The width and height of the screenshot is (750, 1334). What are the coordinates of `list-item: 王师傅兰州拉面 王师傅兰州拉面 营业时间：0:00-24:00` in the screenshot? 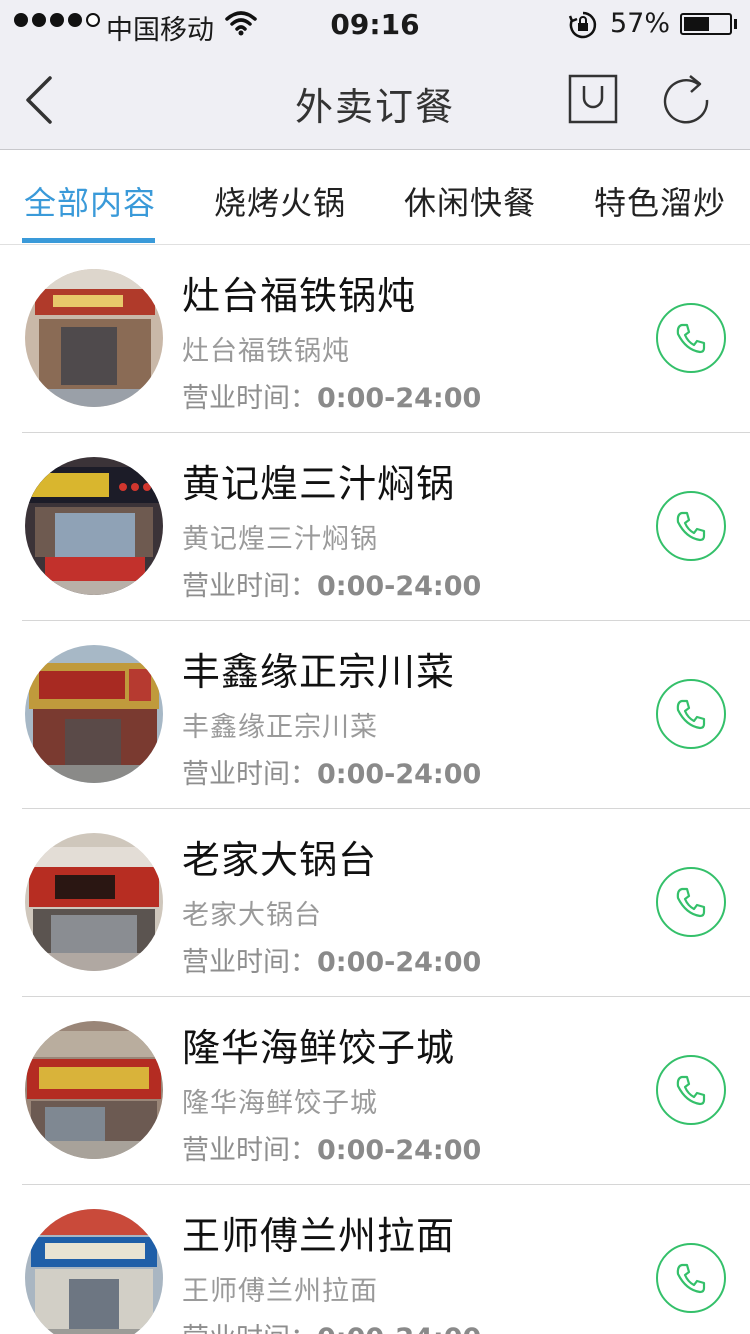 It's located at (375, 1259).